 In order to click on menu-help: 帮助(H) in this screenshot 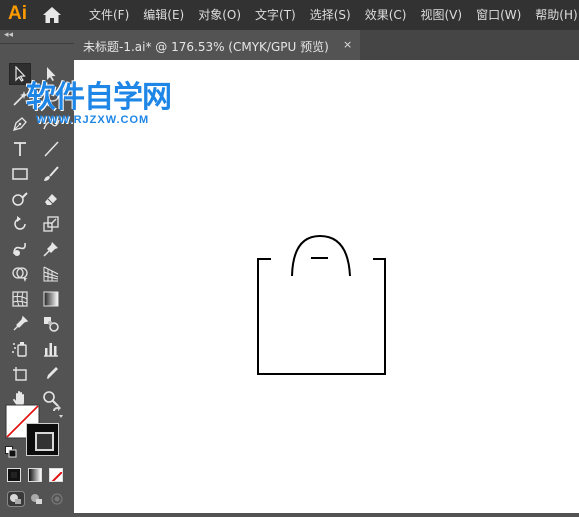, I will do `click(553, 15)`.